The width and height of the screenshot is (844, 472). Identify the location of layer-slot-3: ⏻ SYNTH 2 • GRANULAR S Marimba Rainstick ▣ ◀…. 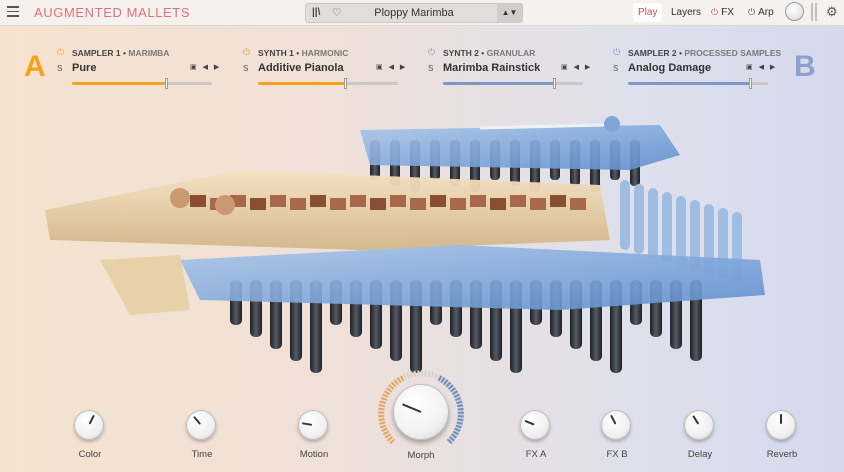
(510, 69).